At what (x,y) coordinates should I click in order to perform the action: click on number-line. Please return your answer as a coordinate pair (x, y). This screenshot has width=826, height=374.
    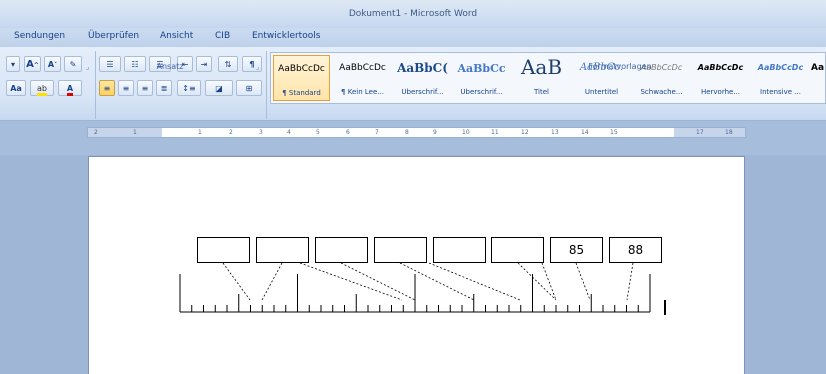
    Looking at the image, I should click on (415, 293).